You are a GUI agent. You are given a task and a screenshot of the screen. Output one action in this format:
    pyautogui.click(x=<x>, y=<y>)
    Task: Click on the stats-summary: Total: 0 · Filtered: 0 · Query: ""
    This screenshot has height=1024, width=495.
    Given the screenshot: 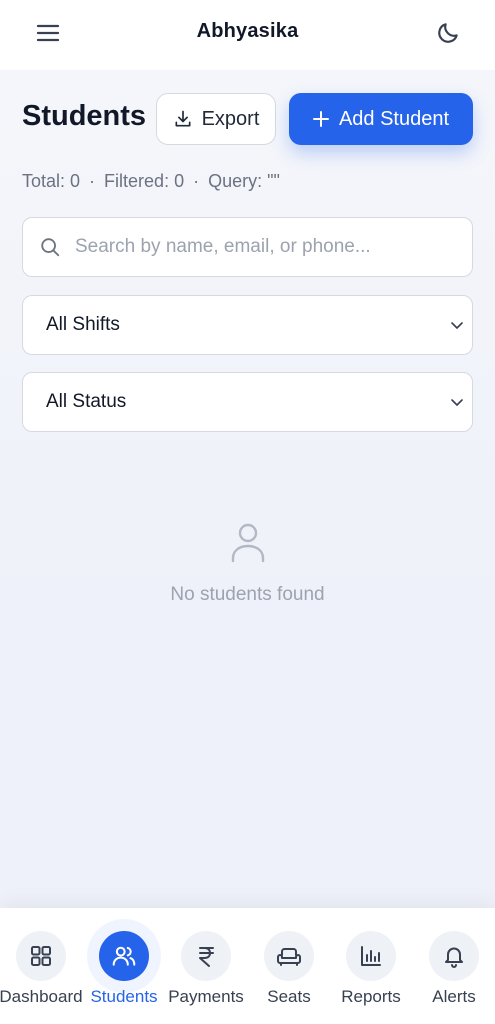 What is the action you would take?
    pyautogui.click(x=151, y=181)
    